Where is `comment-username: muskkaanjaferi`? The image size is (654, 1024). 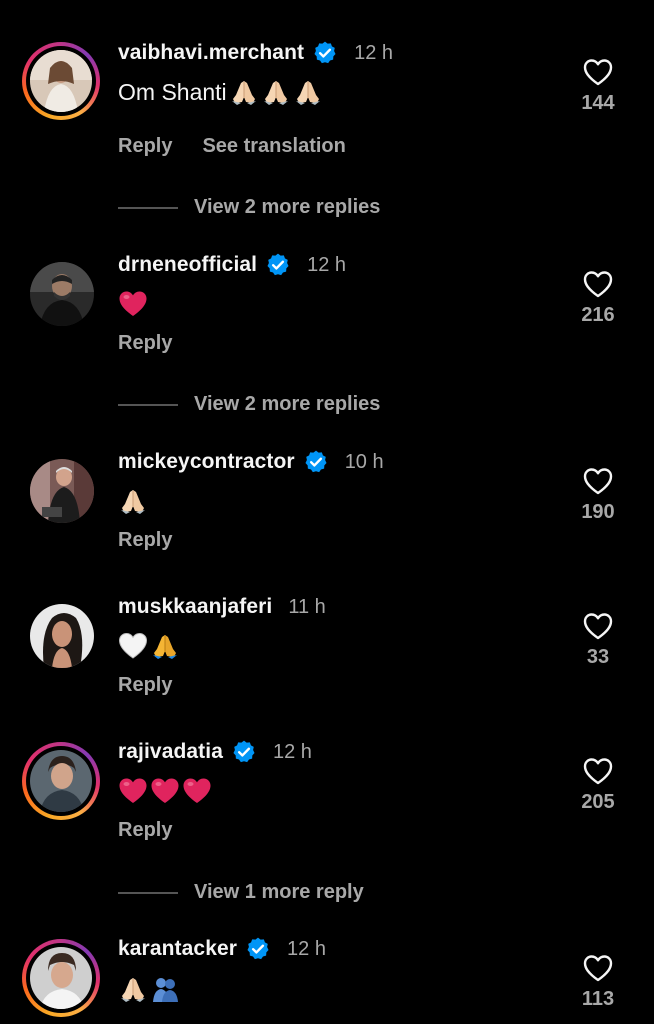
comment-username: muskkaanjaferi is located at coordinates (195, 607).